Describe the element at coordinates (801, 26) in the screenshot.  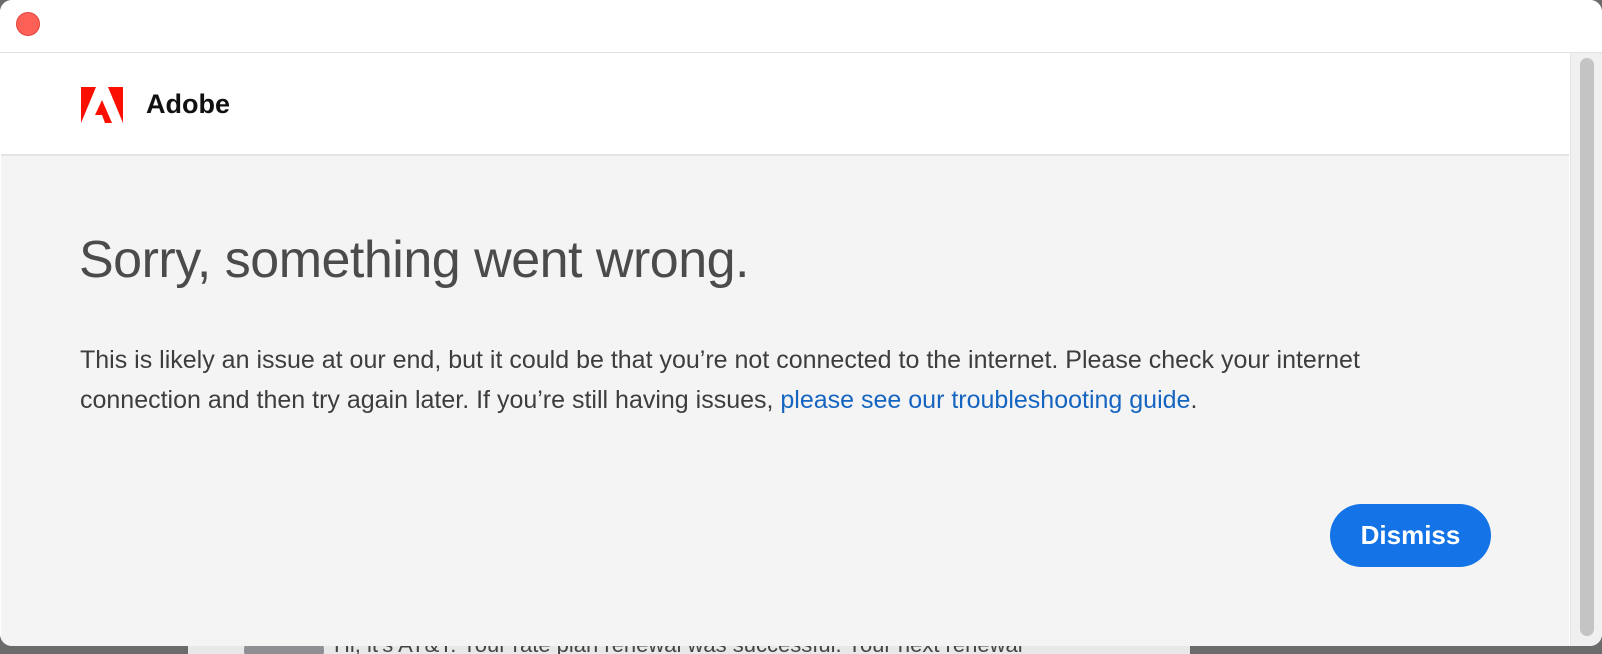
I see `window-titlebar` at that location.